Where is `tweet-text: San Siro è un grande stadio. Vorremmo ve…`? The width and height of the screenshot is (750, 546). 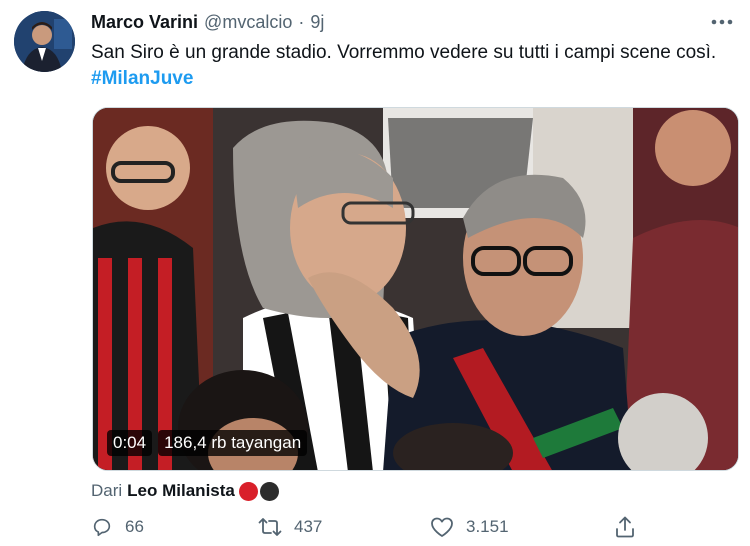 tweet-text: San Siro è un grande stadio. Vorremmo ve… is located at coordinates (411, 66).